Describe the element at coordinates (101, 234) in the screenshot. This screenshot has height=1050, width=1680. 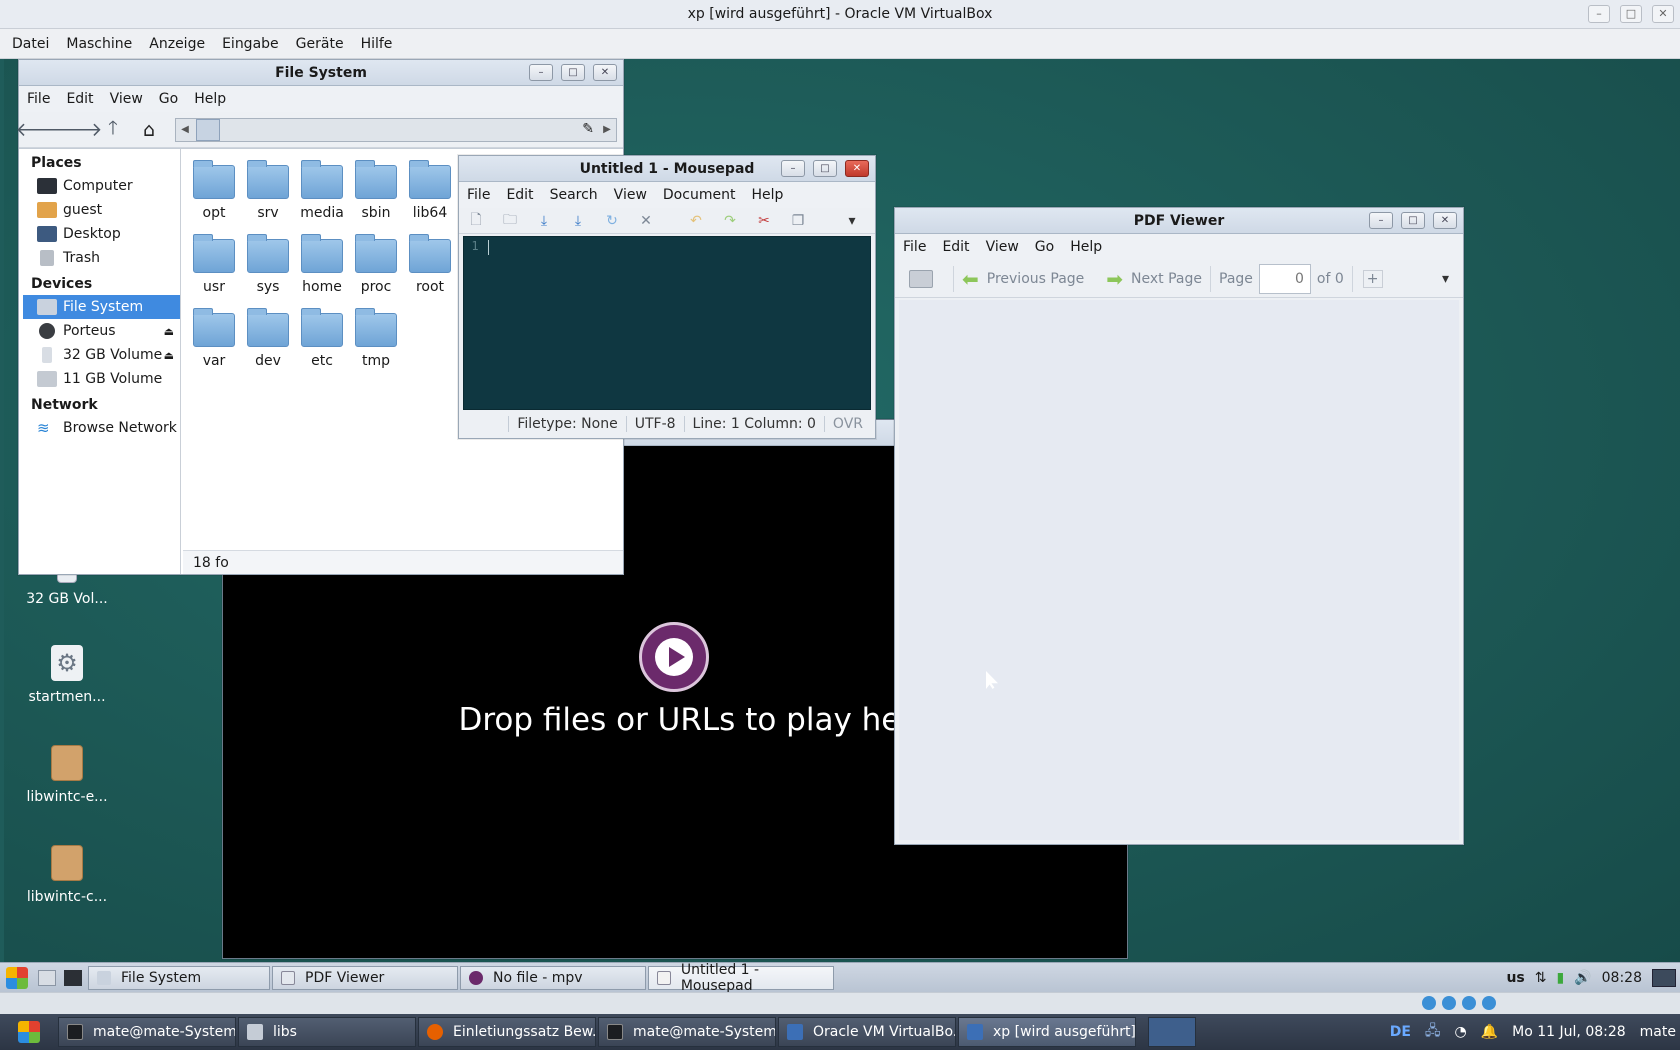
I see `sidebar-item-desktop: Desktop` at that location.